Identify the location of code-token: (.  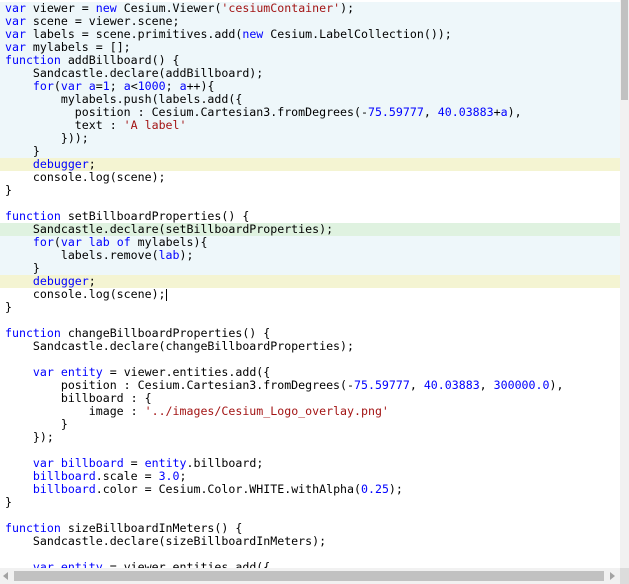
(57, 86).